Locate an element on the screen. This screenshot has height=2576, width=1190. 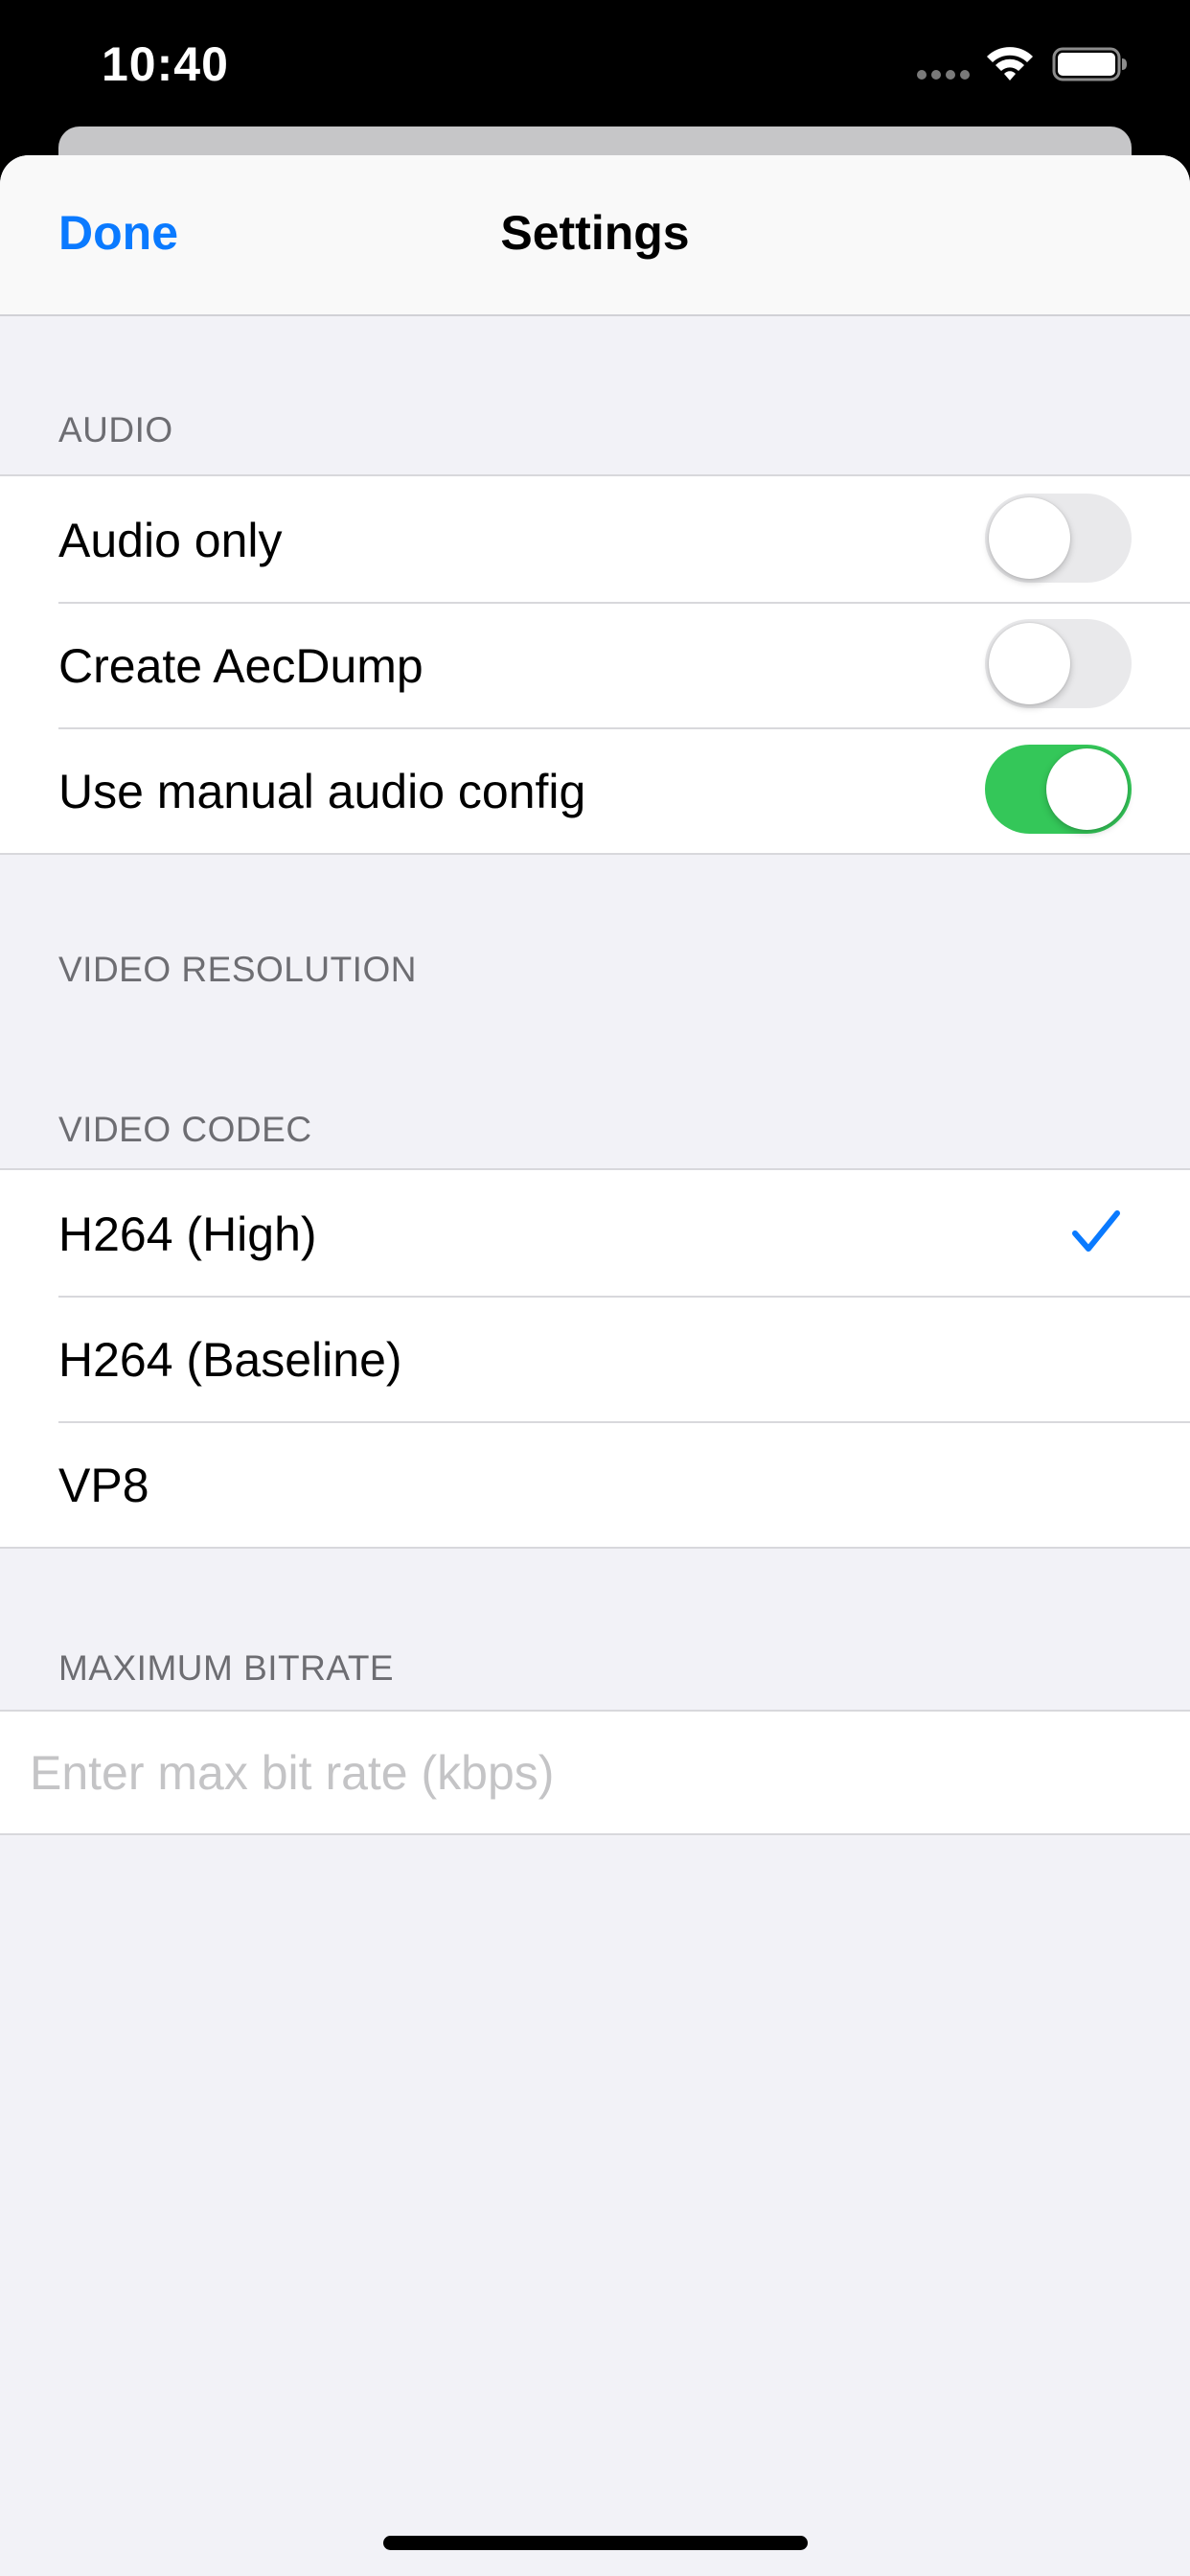
audio-only-toggle is located at coordinates (1059, 538).